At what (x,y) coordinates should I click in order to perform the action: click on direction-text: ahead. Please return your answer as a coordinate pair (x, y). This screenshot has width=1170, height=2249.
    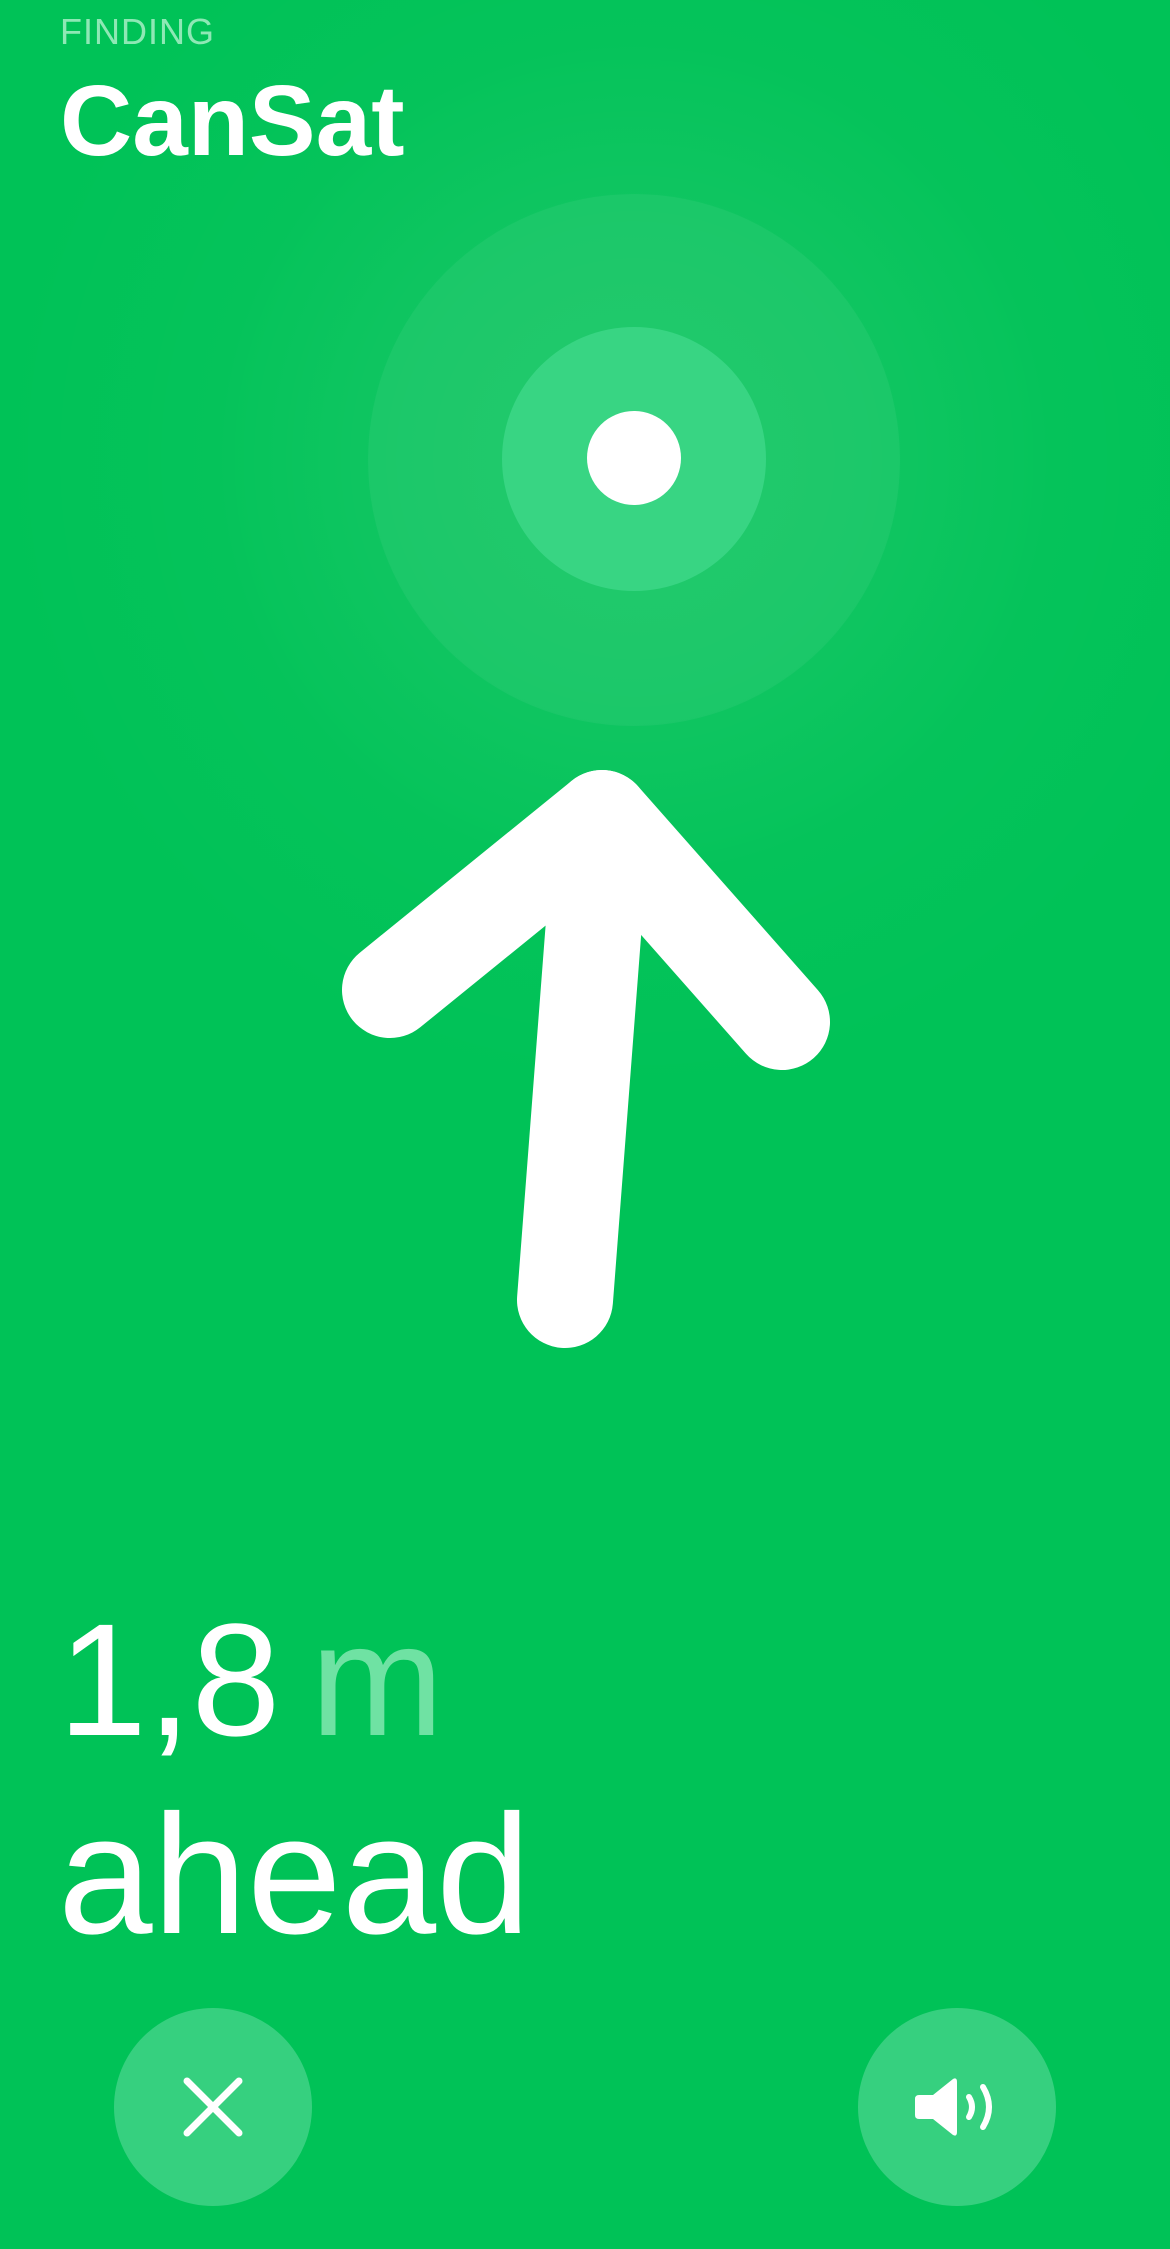
    Looking at the image, I should click on (294, 1875).